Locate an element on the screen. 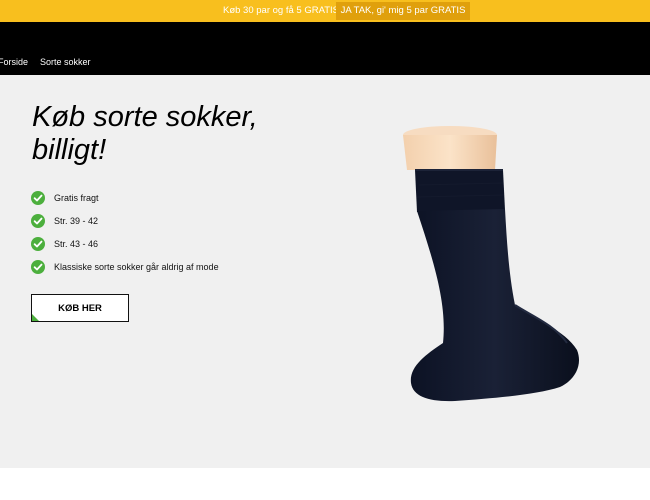 This screenshot has width=650, height=500. hero-title: Køb sorte sokker, billigt! is located at coordinates (145, 133).